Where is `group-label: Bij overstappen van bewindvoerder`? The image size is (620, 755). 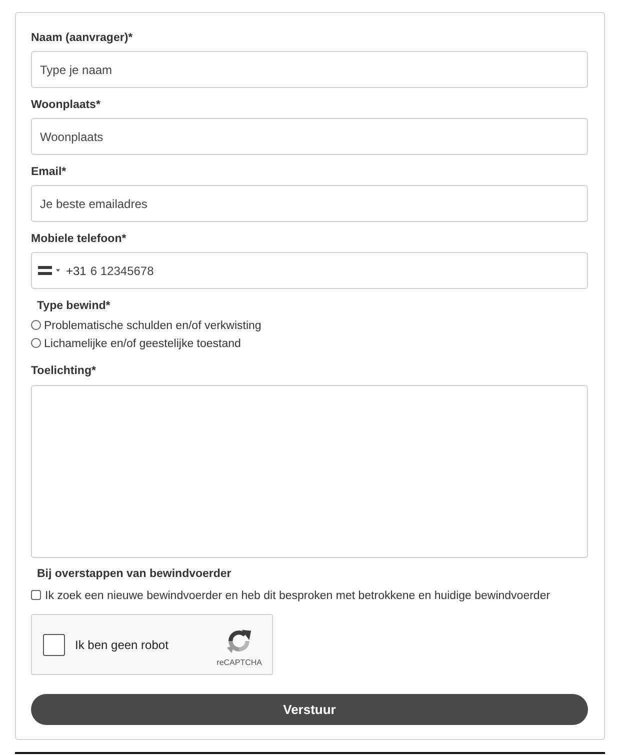 group-label: Bij overstappen van bewindvoerder is located at coordinates (134, 574).